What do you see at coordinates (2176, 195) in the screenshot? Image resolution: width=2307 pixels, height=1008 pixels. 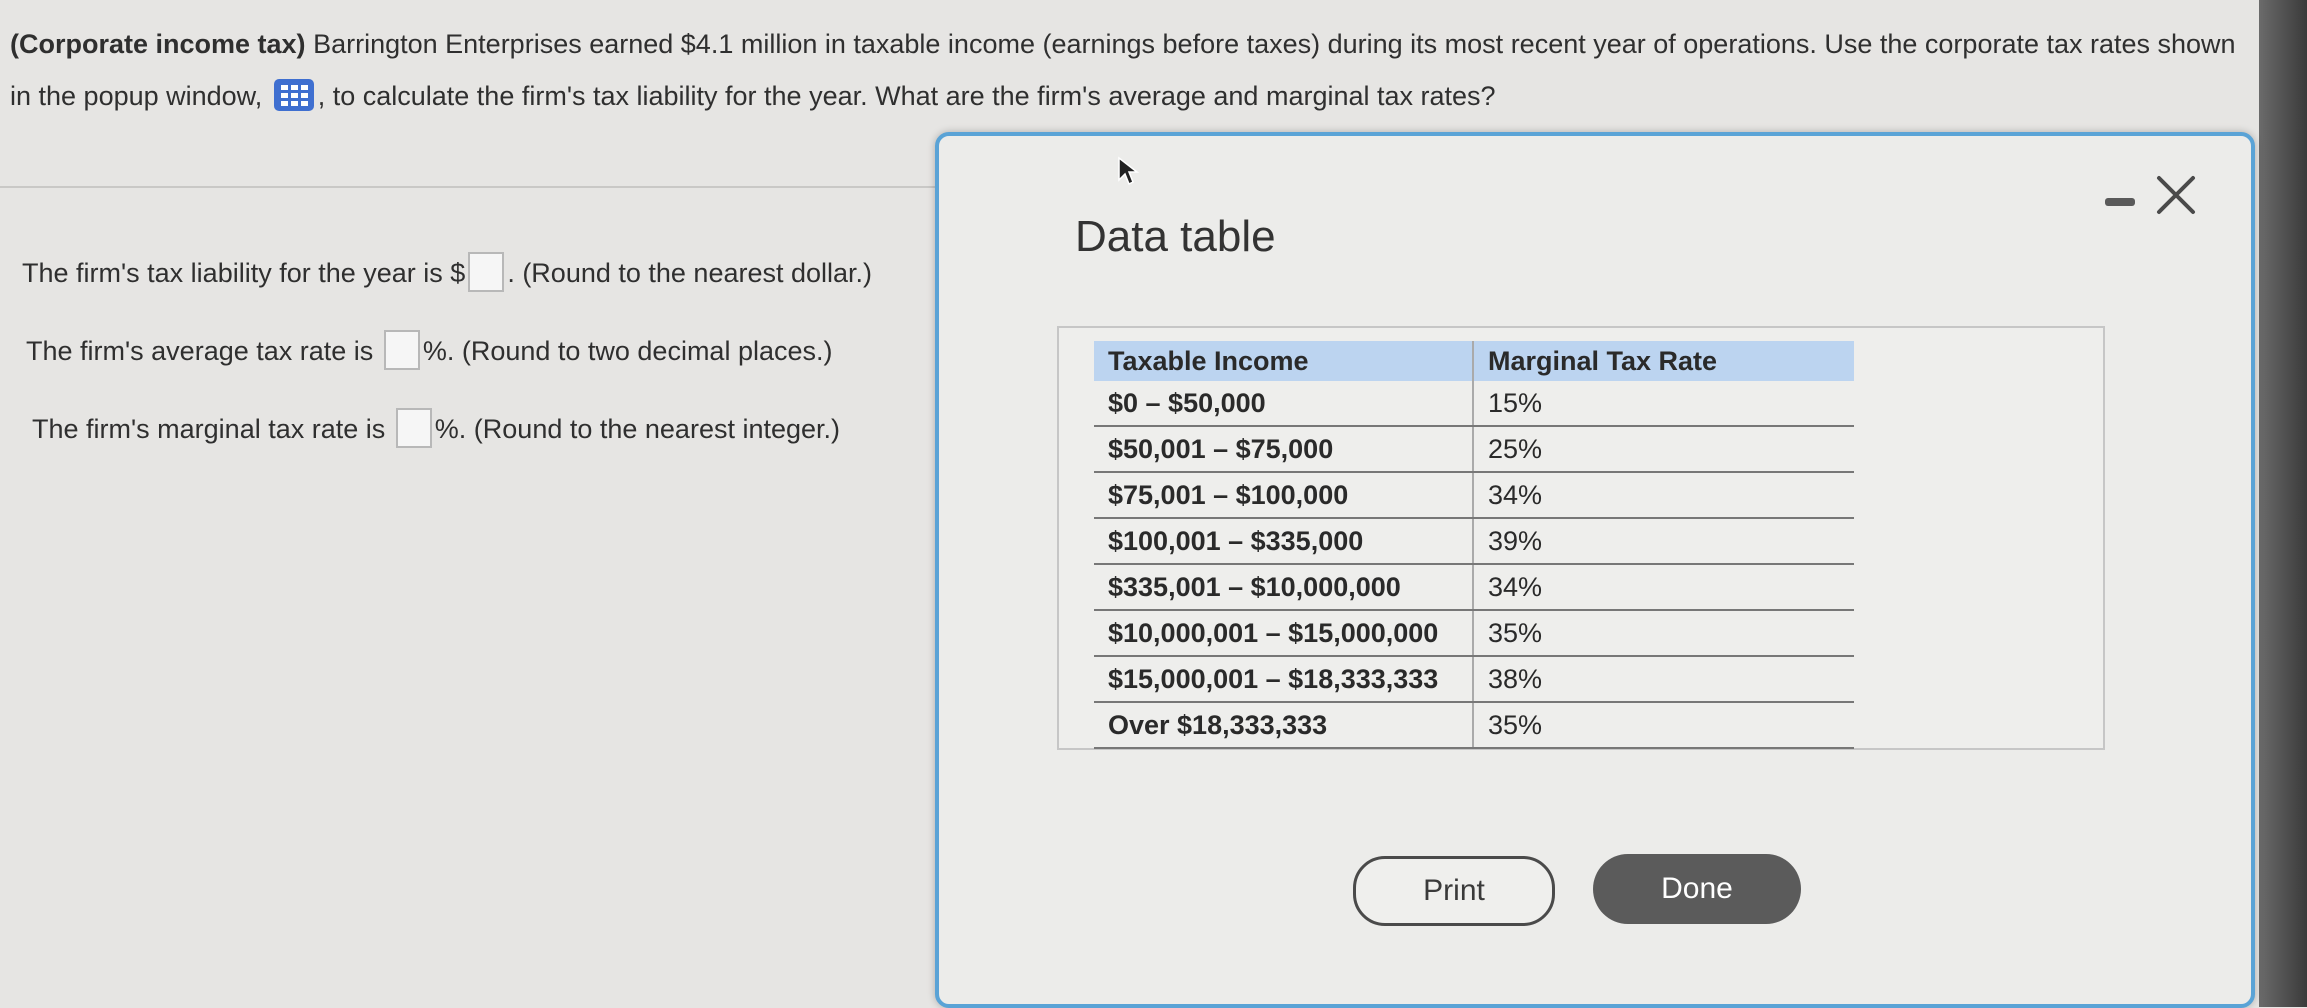 I see `close-icon` at bounding box center [2176, 195].